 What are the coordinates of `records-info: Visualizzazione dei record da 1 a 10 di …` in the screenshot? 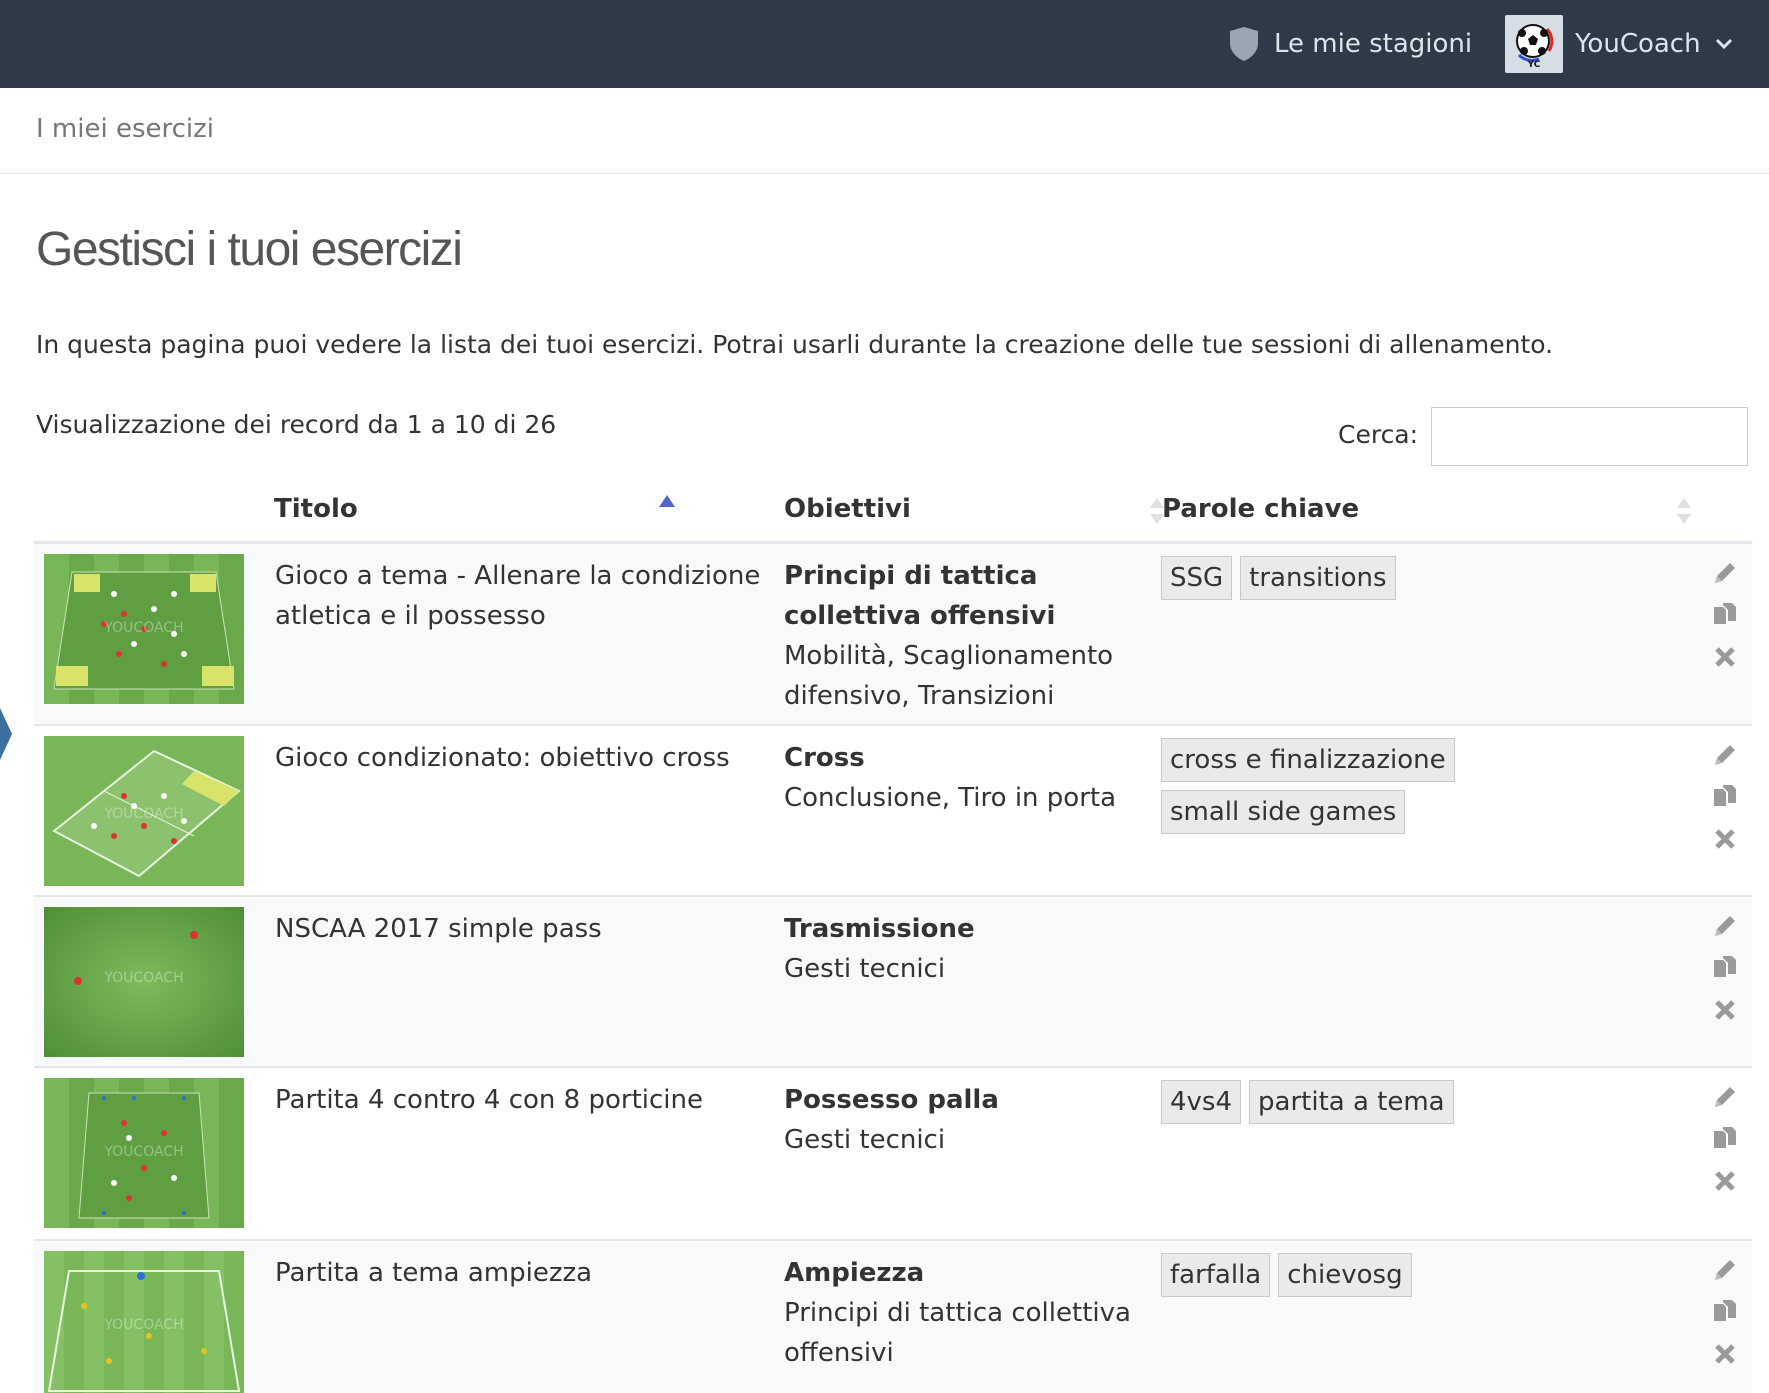 It's located at (296, 424).